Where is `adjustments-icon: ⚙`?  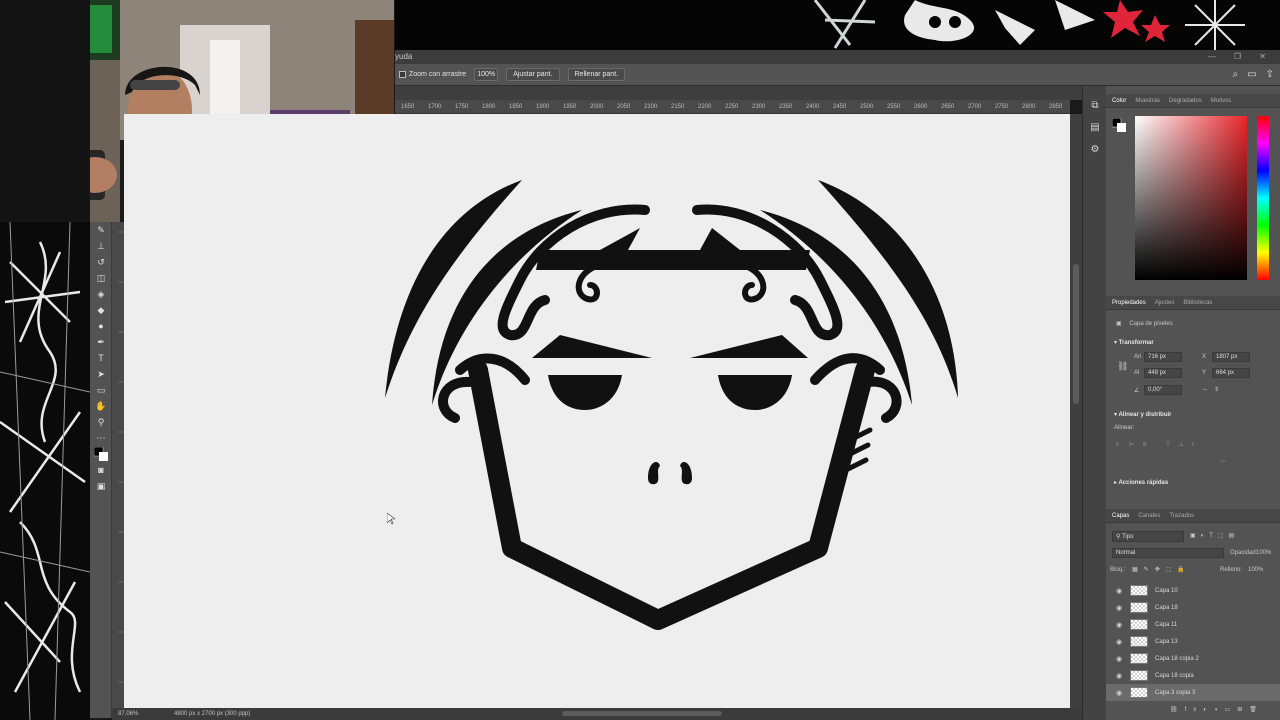 adjustments-icon: ⚙ is located at coordinates (1095, 149).